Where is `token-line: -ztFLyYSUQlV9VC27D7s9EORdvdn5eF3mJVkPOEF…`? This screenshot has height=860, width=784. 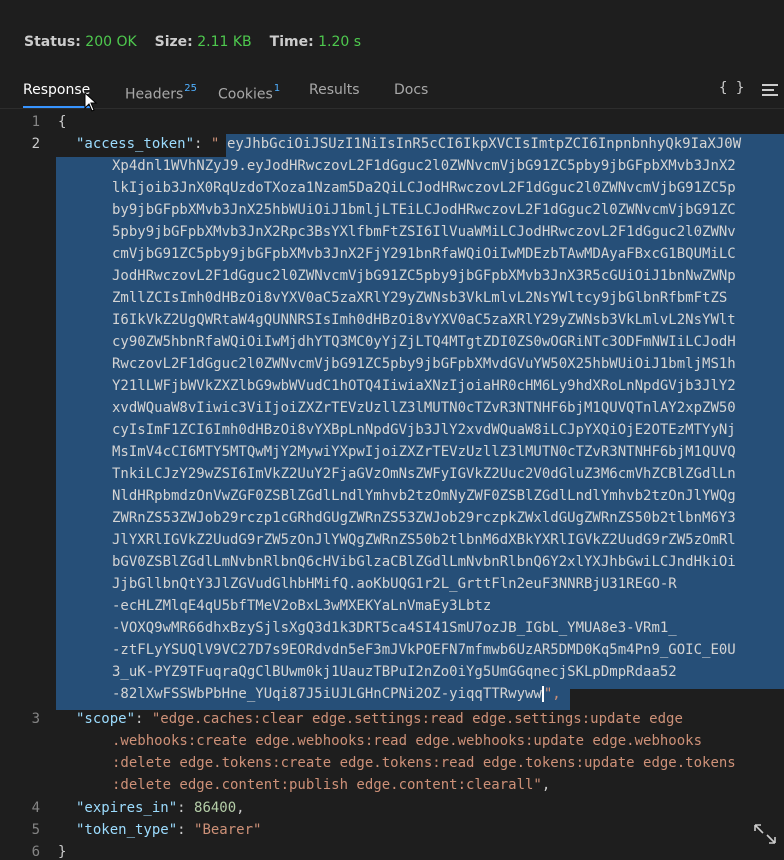 token-line: -ztFLyYSUQlV9VC27D7s9EORdvdn5eF3mJVkPOEF… is located at coordinates (424, 650).